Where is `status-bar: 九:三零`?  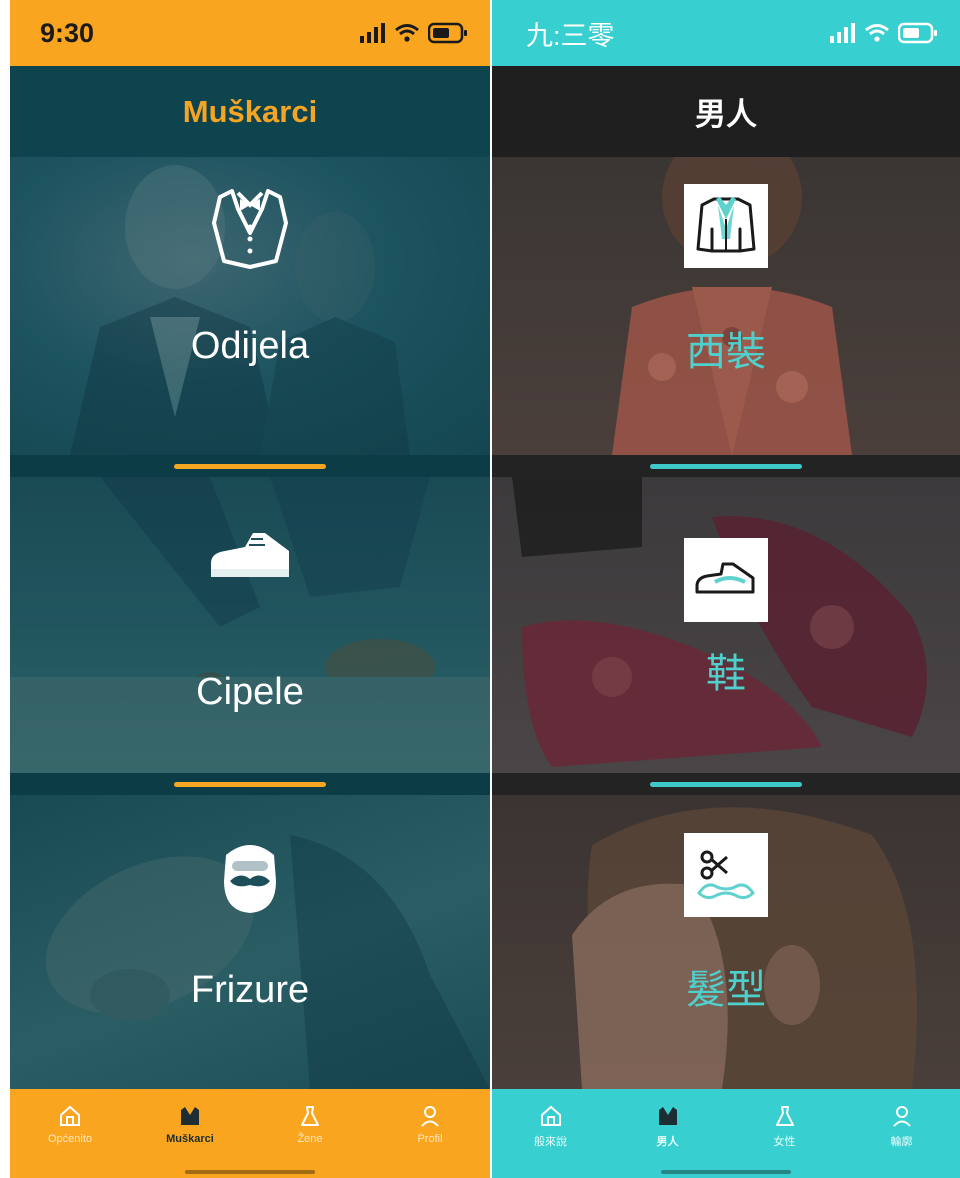 status-bar: 九:三零 is located at coordinates (726, 33).